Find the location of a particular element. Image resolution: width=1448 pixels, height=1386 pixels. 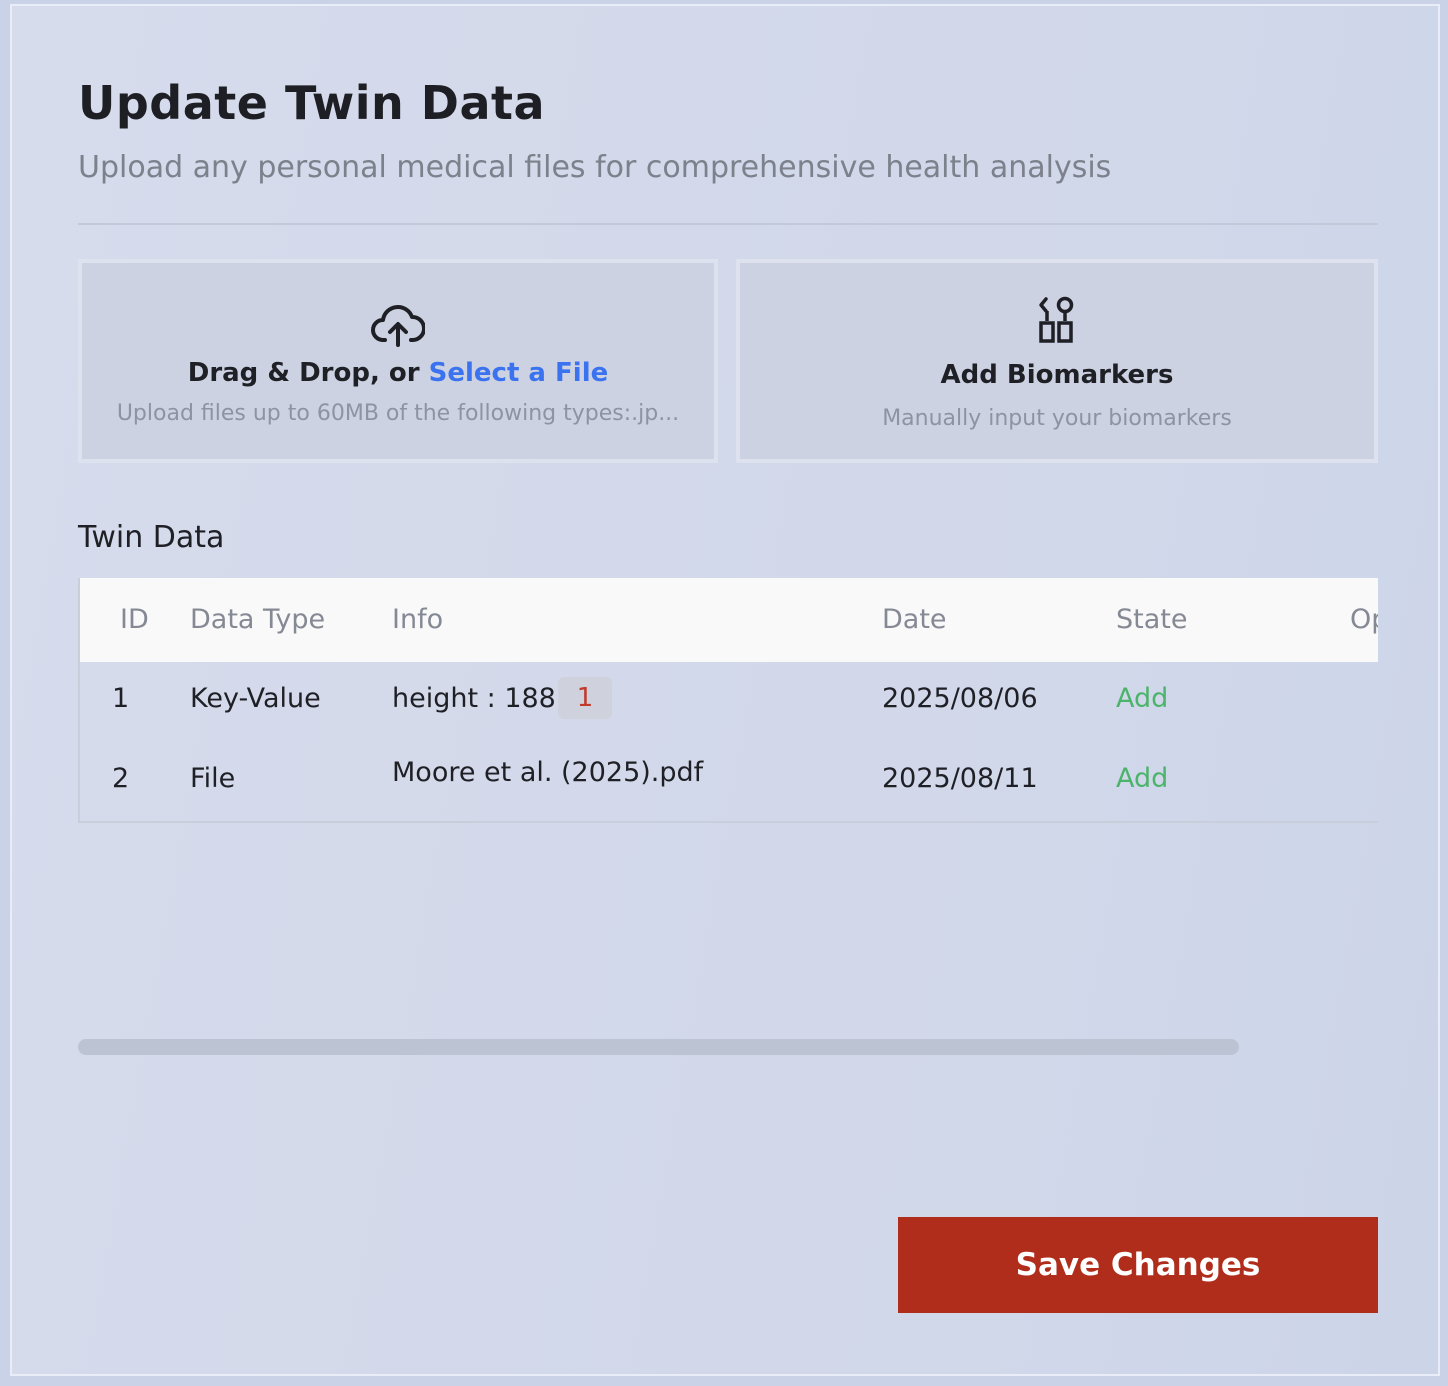

upload-lead-text: Drag & Drop, or is located at coordinates (308, 373).